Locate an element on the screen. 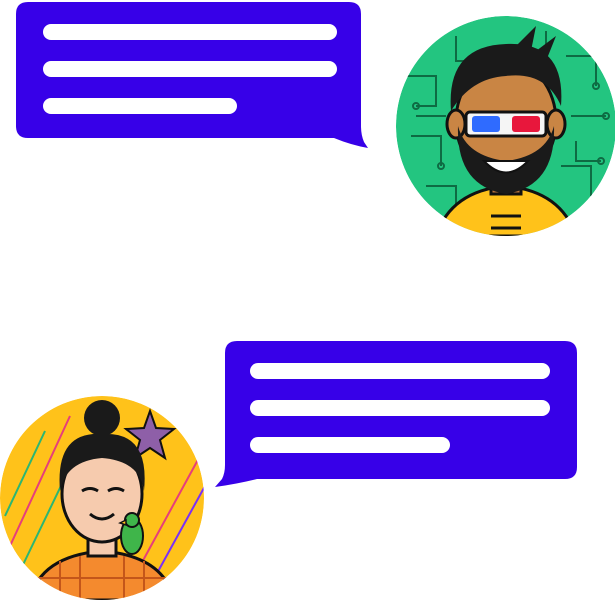 This screenshot has width=615, height=600. avatar-woman-with-parrot-illustration is located at coordinates (102, 498).